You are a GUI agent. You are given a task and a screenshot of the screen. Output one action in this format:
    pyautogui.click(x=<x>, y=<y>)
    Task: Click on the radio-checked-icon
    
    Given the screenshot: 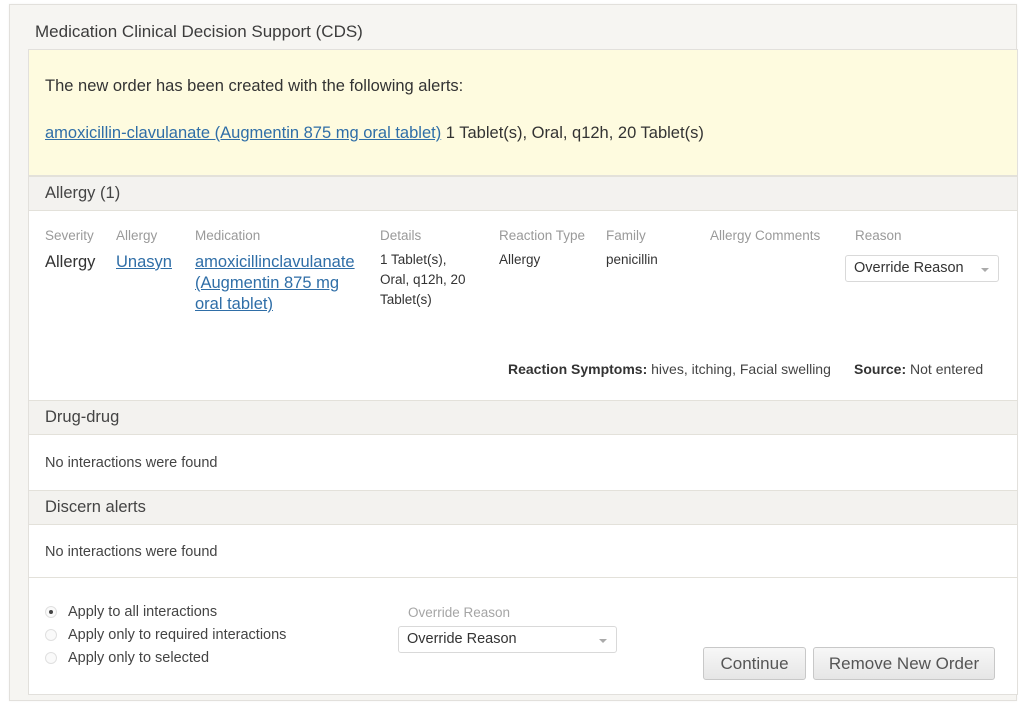 What is the action you would take?
    pyautogui.click(x=51, y=612)
    